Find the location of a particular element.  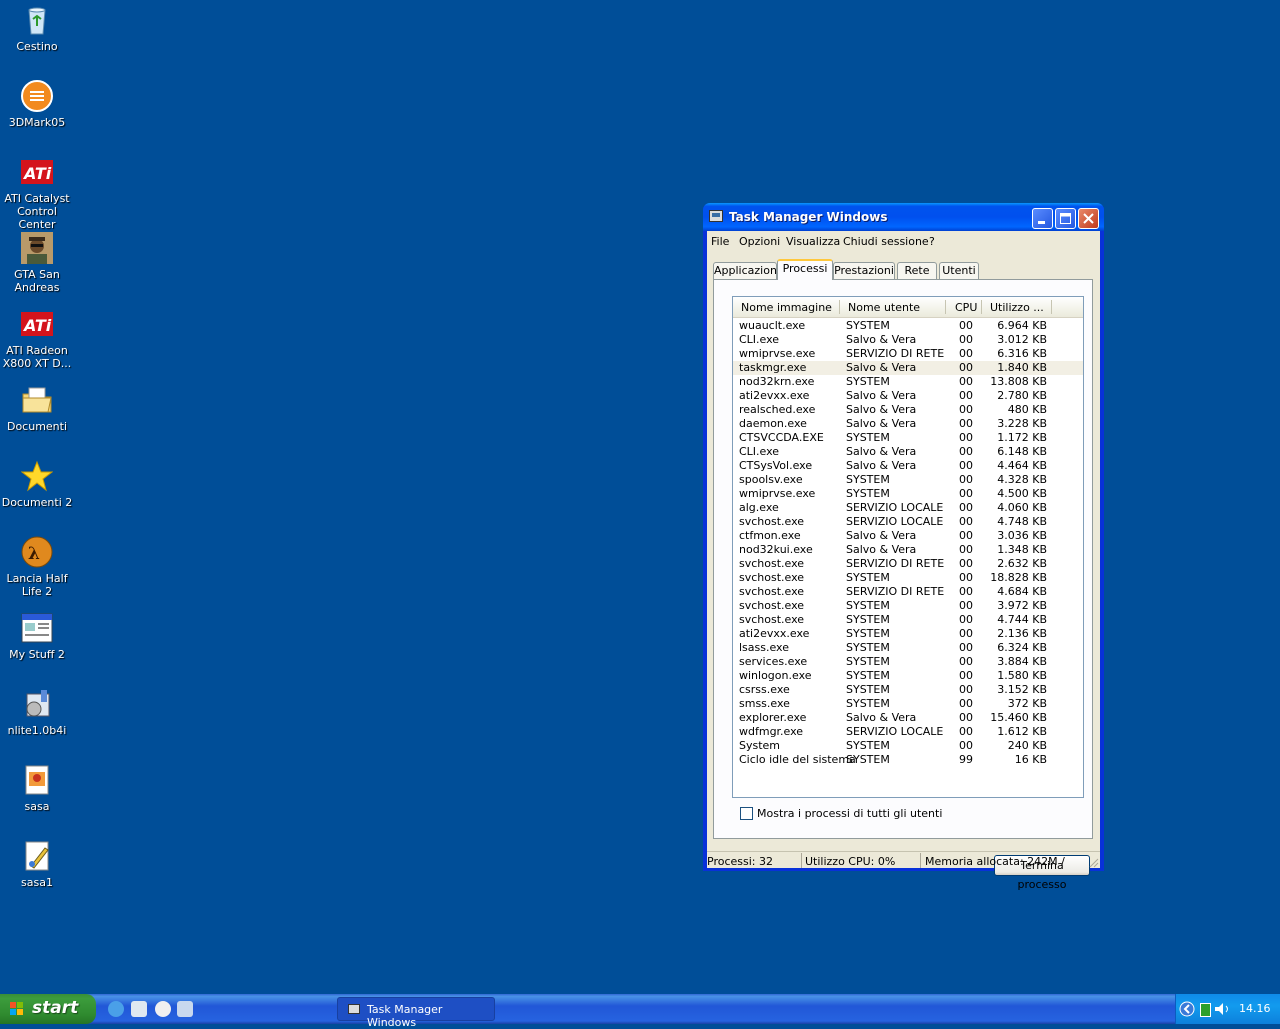

table-row: svchost.exe SERVIZIO LOCALE 00 4.748 KB is located at coordinates (908, 522).